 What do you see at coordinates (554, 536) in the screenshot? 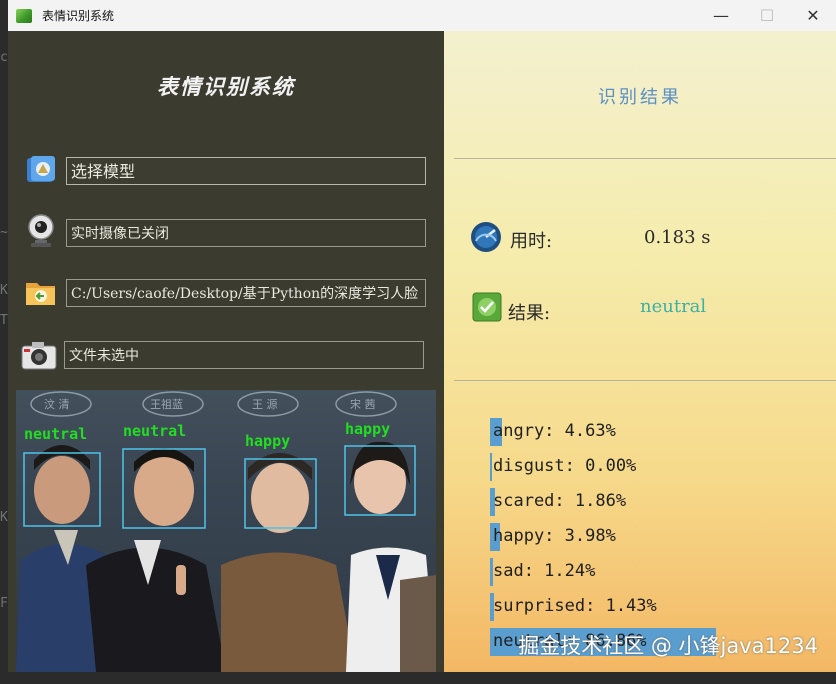
I see `probability-label: happy: 3.98%` at bounding box center [554, 536].